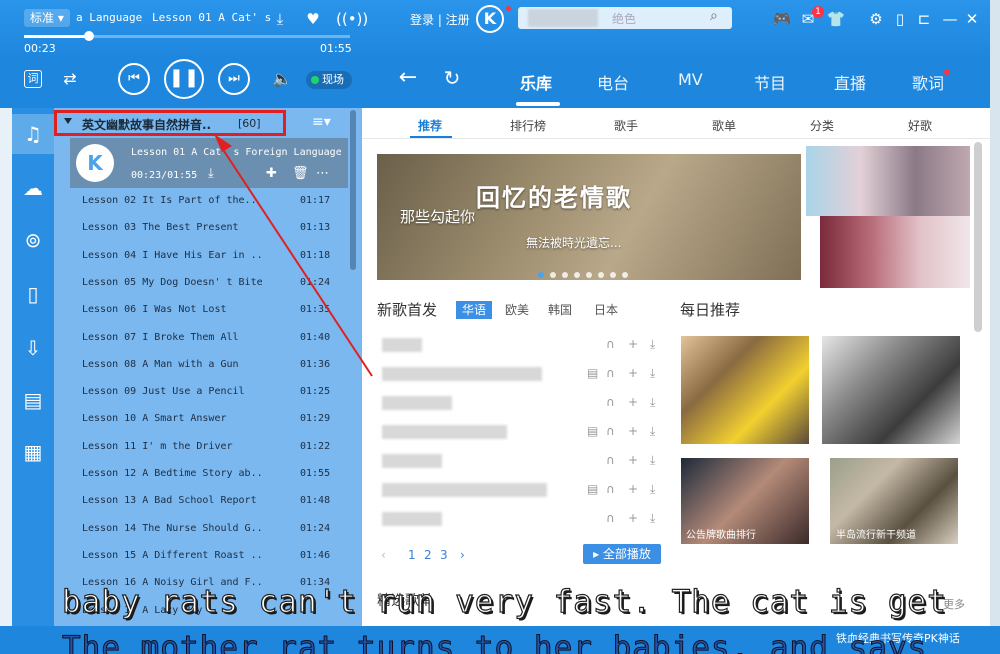 The image size is (1000, 654). Describe the element at coordinates (452, 78) in the screenshot. I see `refresh-icon: ↻` at that location.